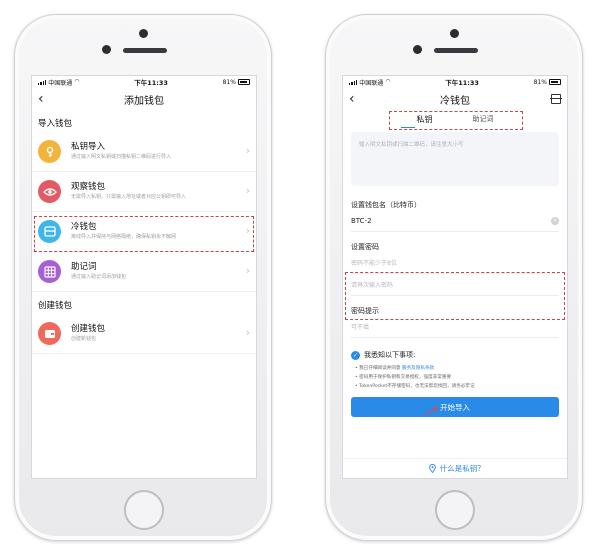  What do you see at coordinates (455, 263) in the screenshot?
I see `password-field: 密码不能少于8位` at bounding box center [455, 263].